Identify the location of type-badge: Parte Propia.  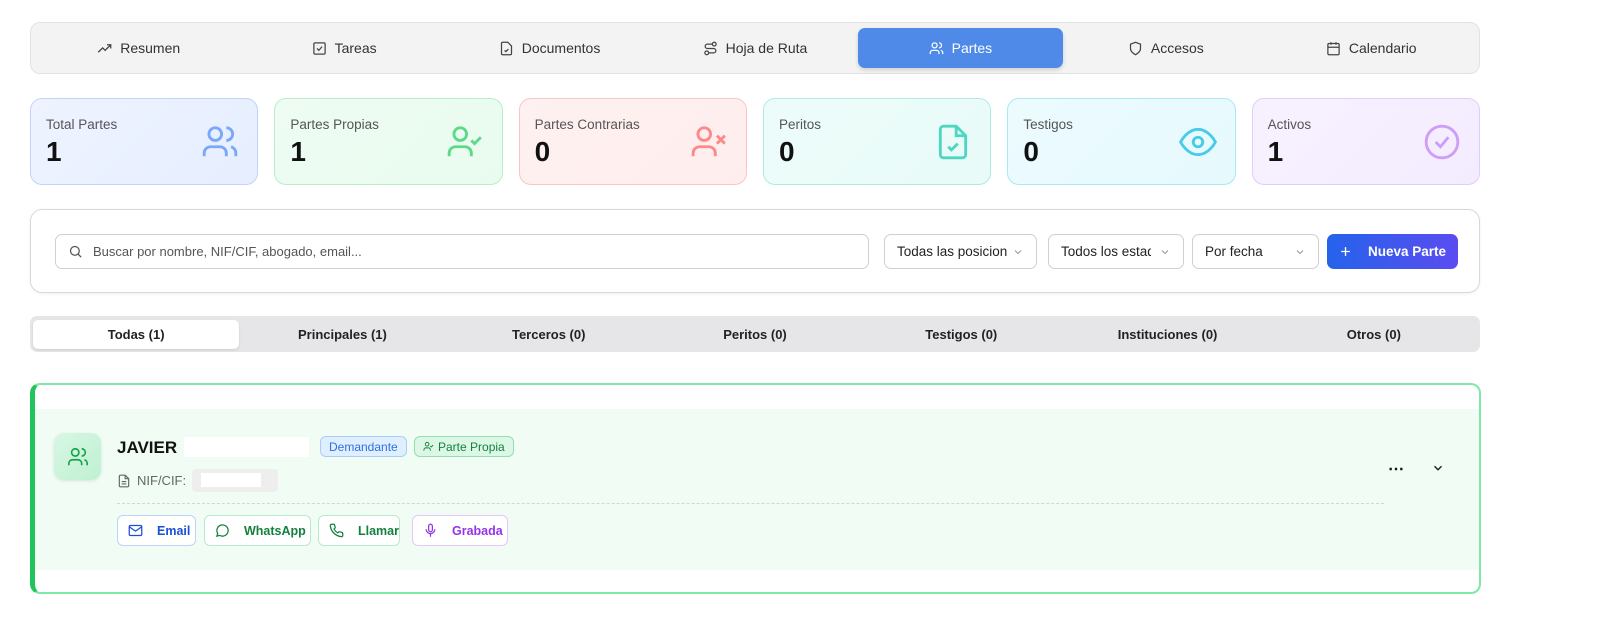
(464, 446).